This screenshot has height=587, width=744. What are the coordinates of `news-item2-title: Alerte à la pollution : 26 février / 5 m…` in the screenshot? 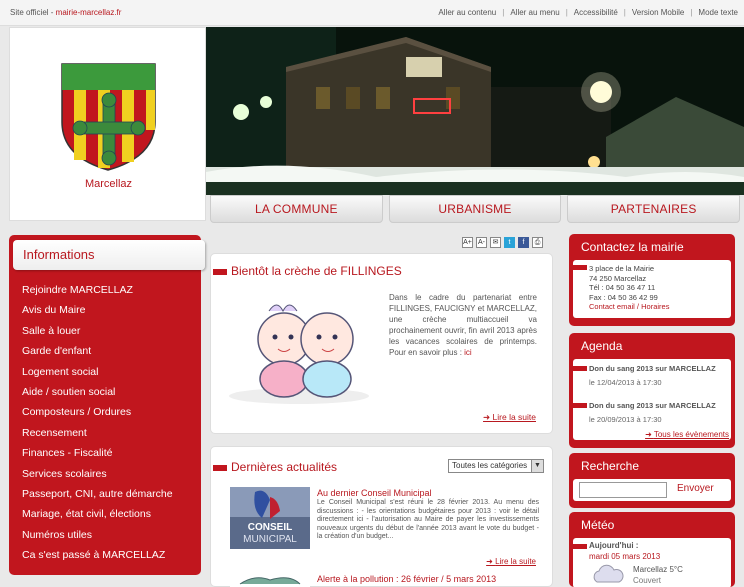 It's located at (406, 579).